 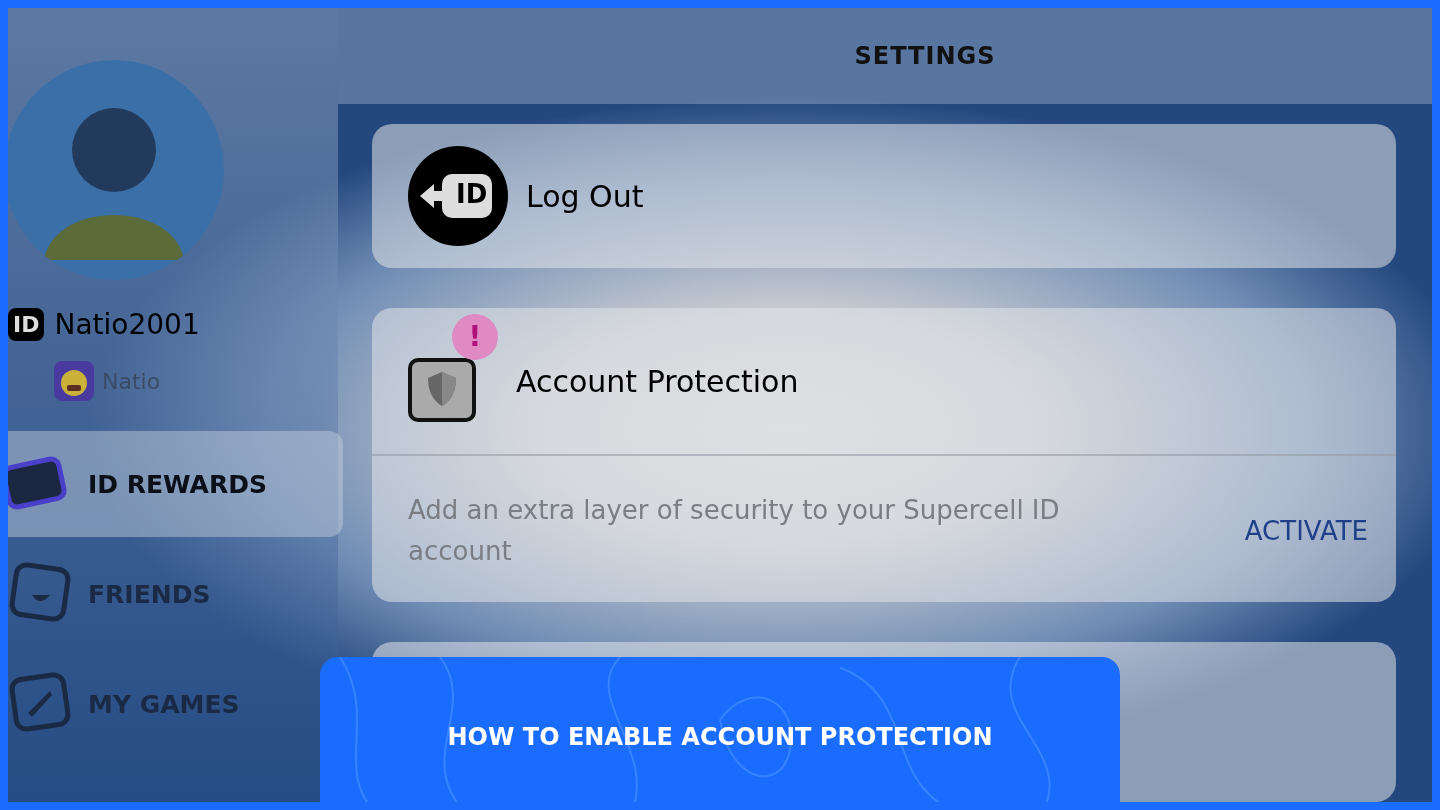 I want to click on shield-icon, so click(x=442, y=390).